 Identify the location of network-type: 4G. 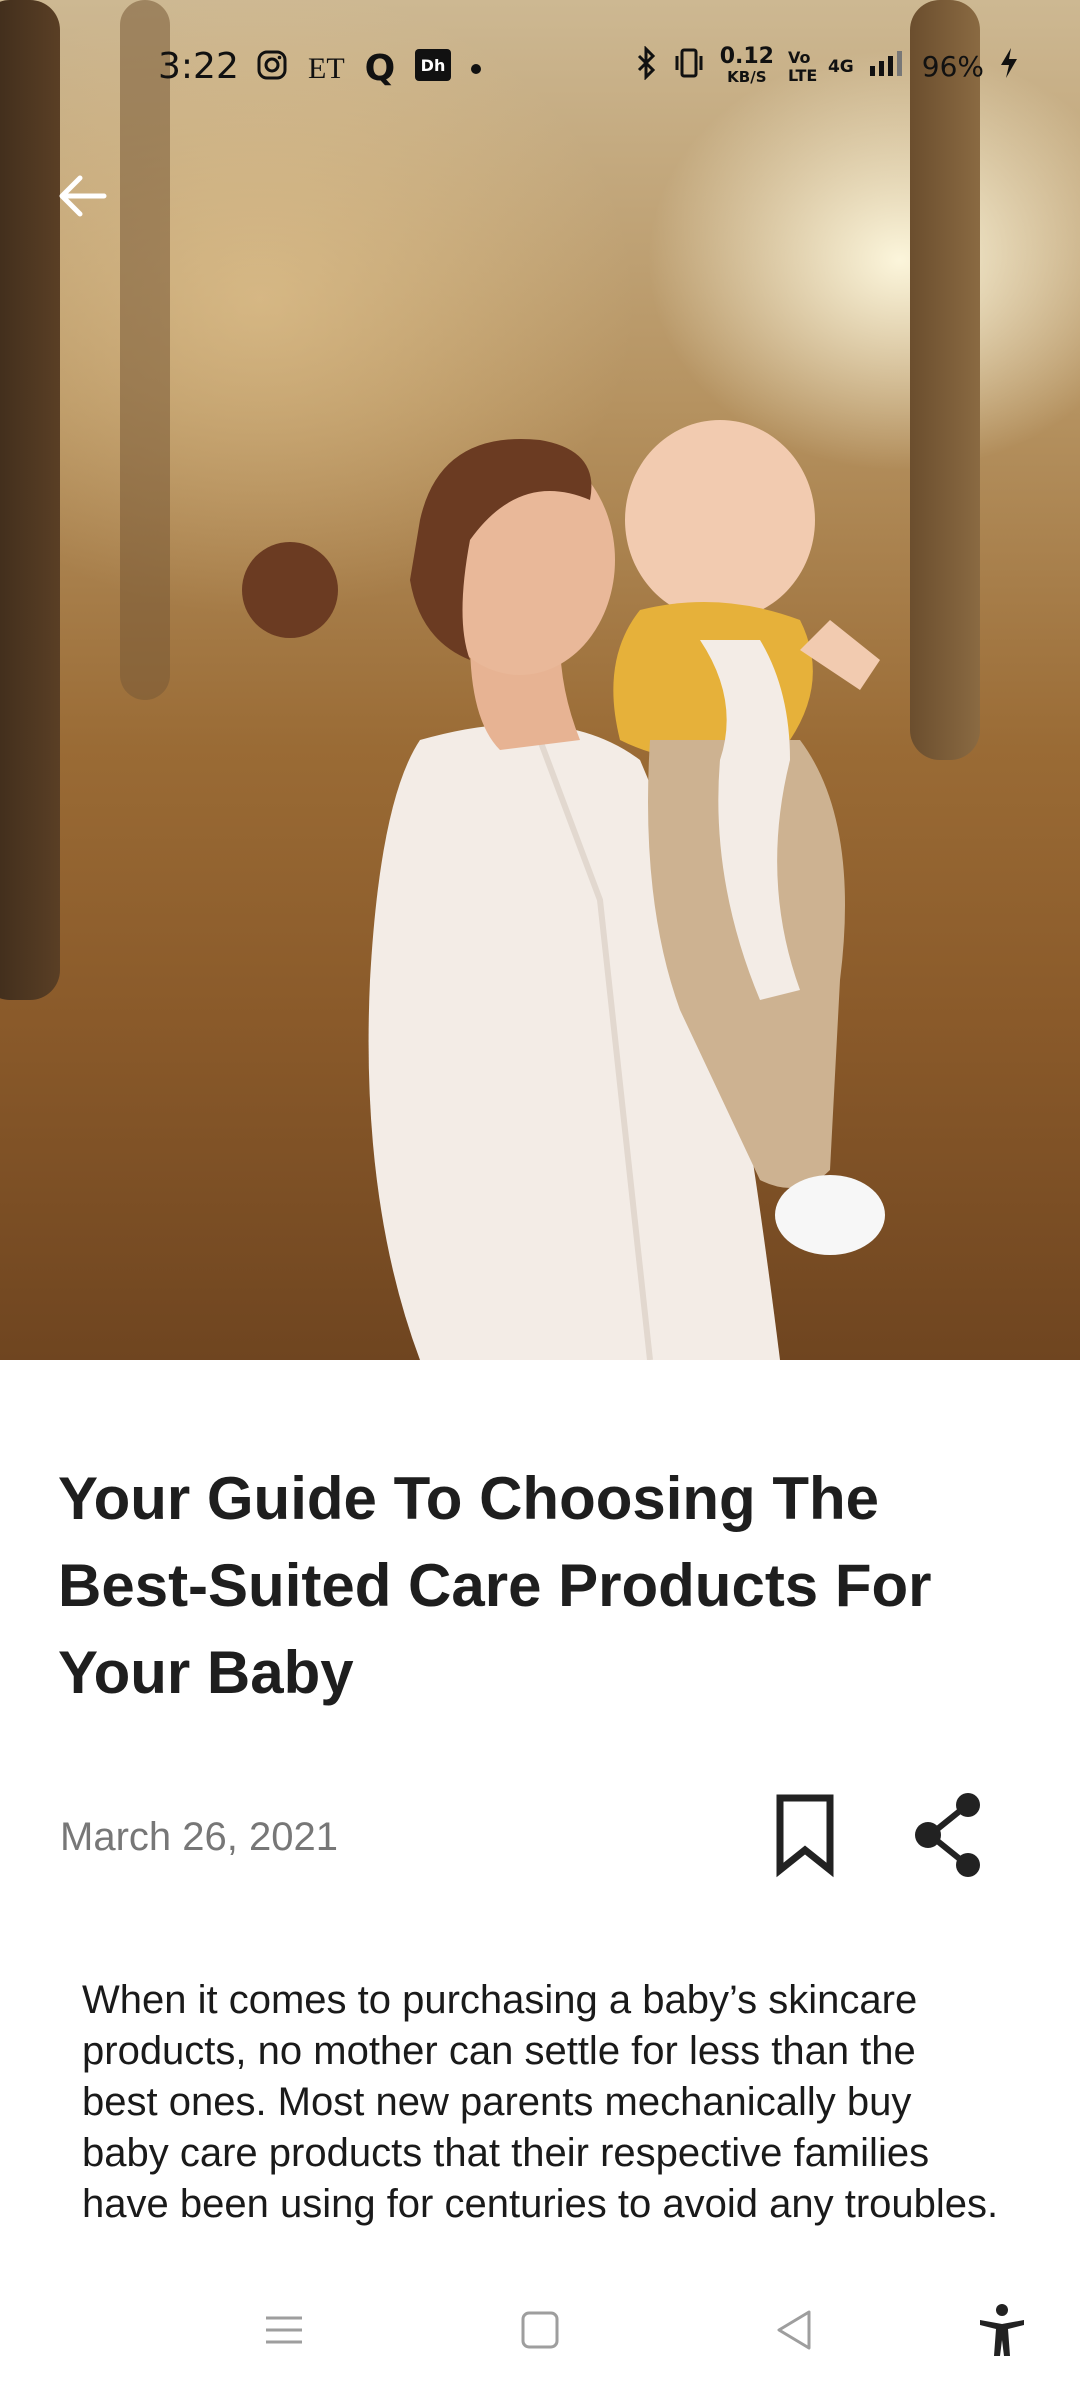
(840, 66).